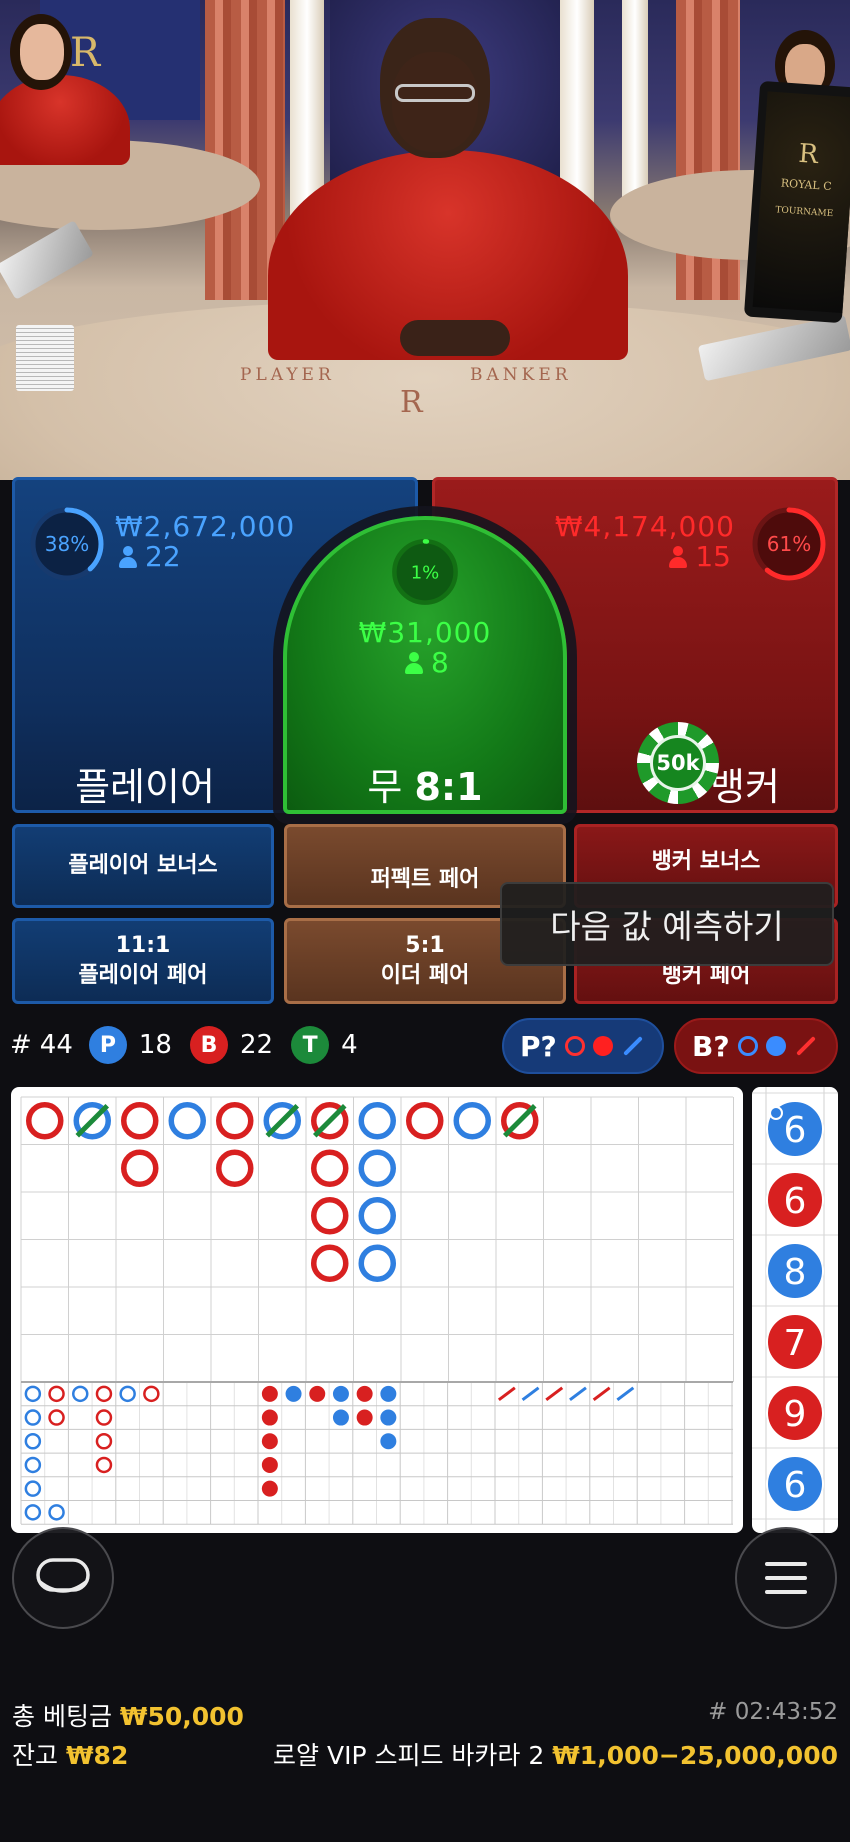 The width and height of the screenshot is (850, 1842). What do you see at coordinates (795, 1414) in the screenshot?
I see `bead-number: 9` at bounding box center [795, 1414].